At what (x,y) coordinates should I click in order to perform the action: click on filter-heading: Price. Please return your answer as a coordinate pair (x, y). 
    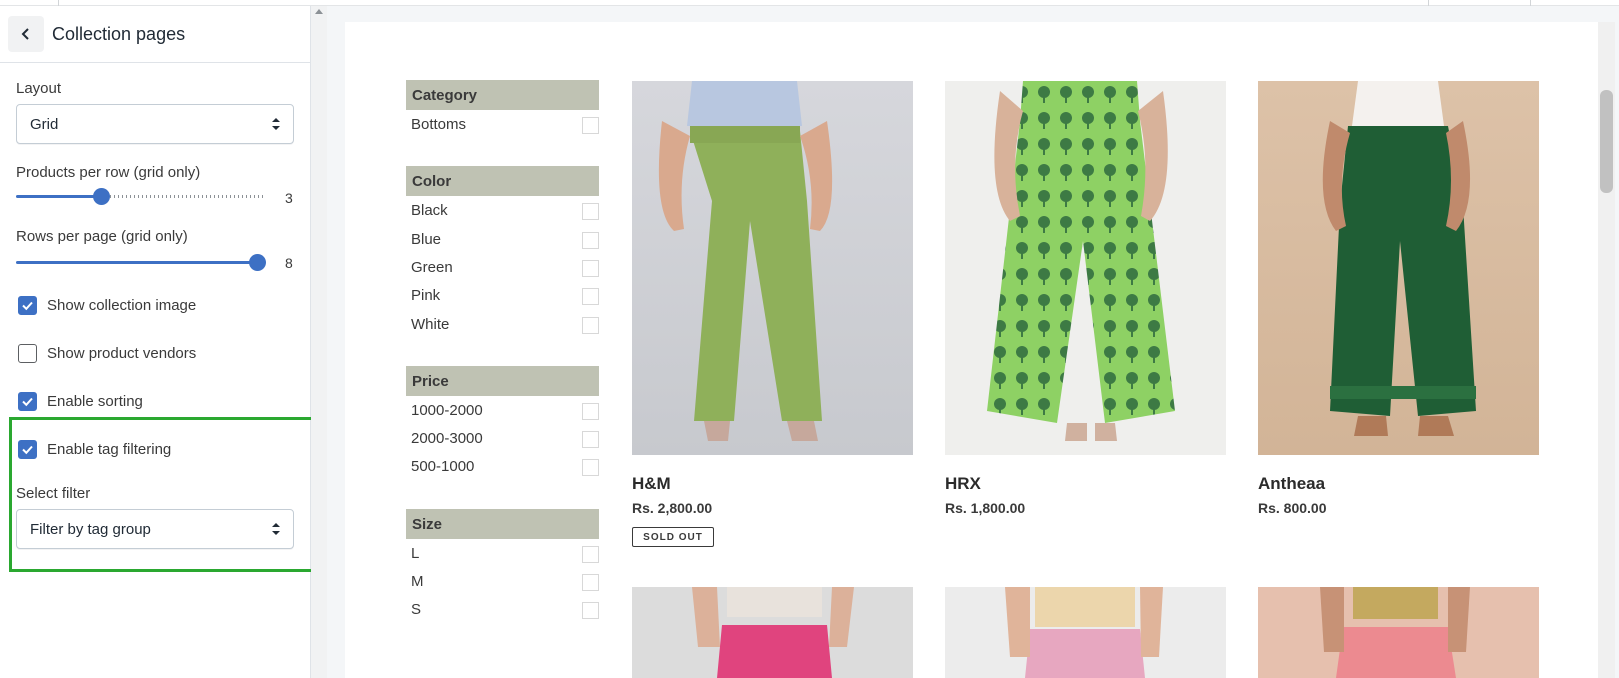
    Looking at the image, I should click on (502, 380).